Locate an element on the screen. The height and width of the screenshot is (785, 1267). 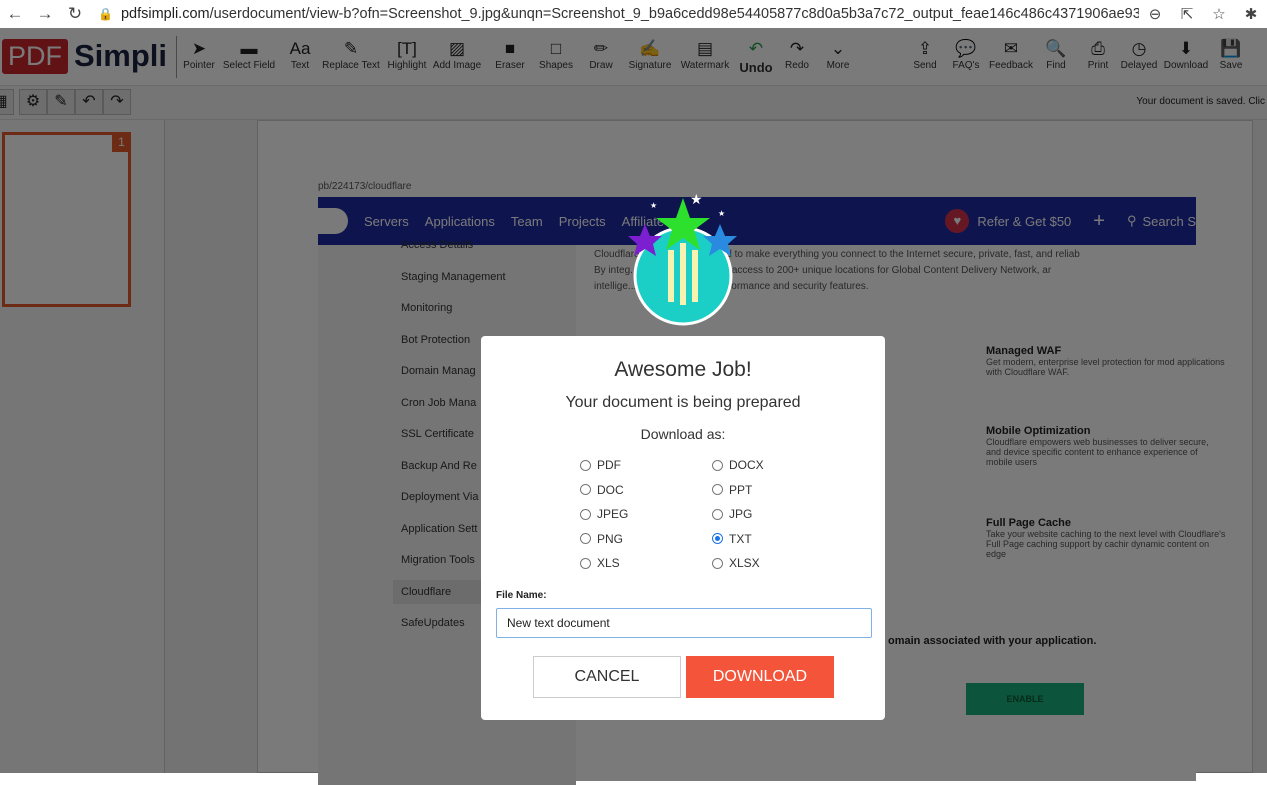
tool-label: Find is located at coordinates (1056, 65).